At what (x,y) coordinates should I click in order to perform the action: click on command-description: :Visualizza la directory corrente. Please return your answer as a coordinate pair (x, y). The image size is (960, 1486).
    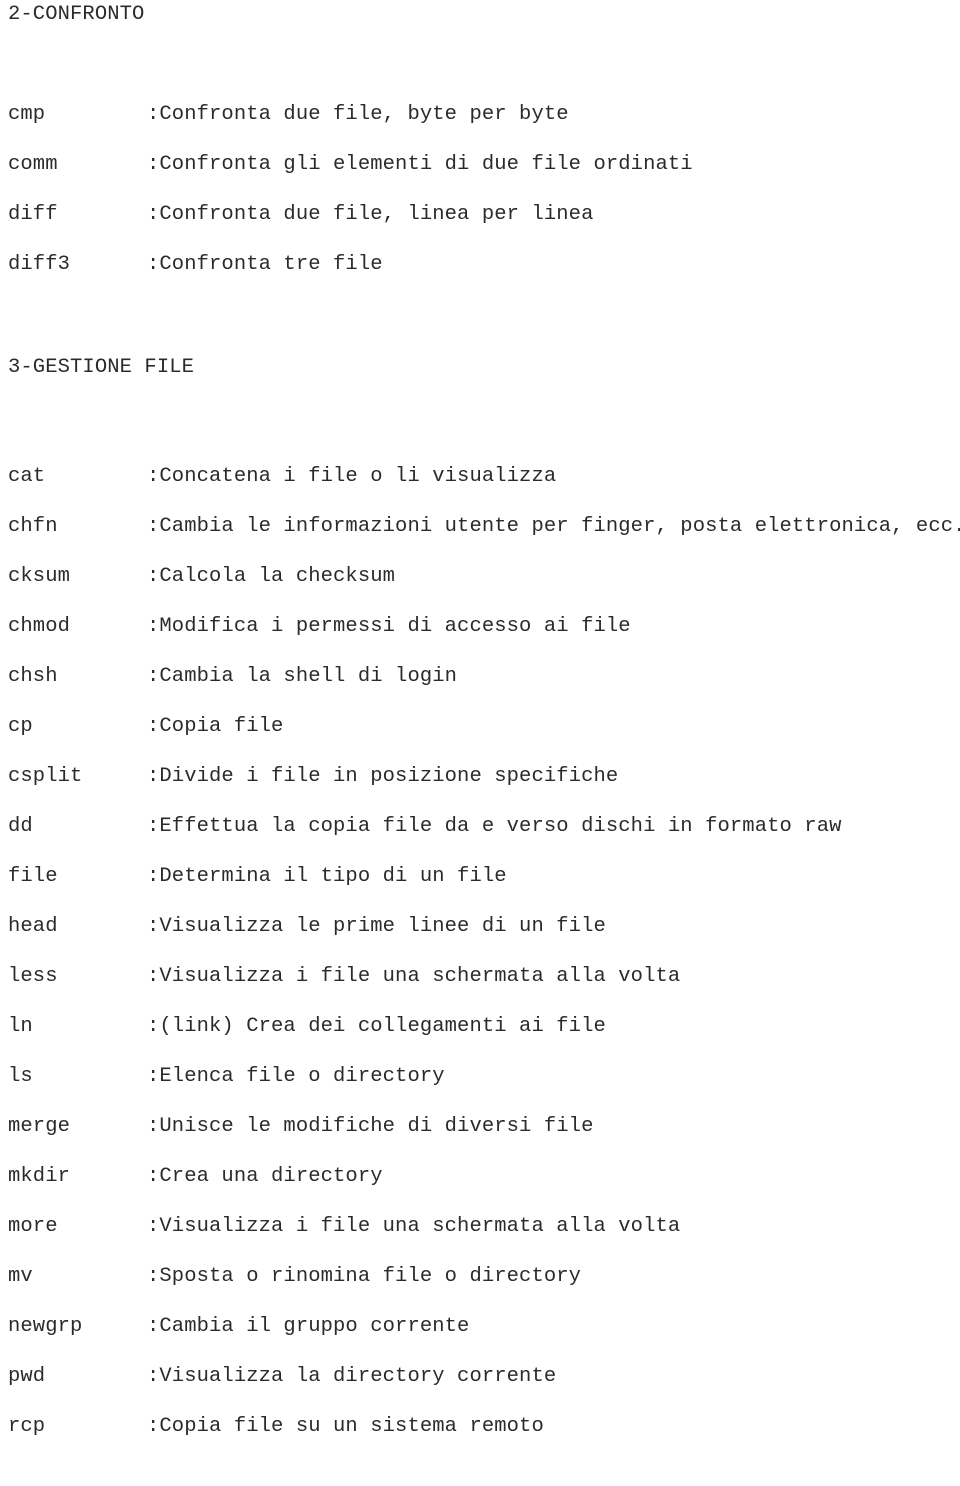
    Looking at the image, I should click on (352, 1376).